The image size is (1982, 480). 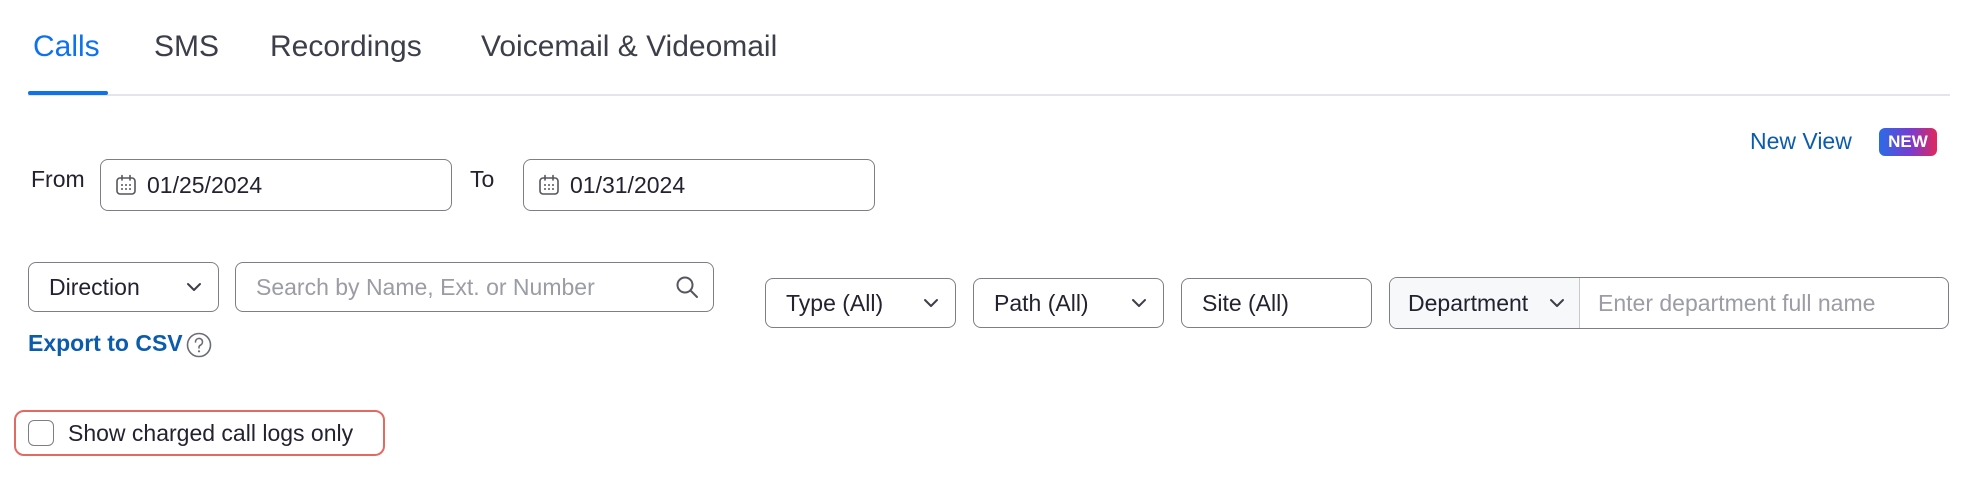 What do you see at coordinates (94, 286) in the screenshot?
I see `direction-select-value: Direction` at bounding box center [94, 286].